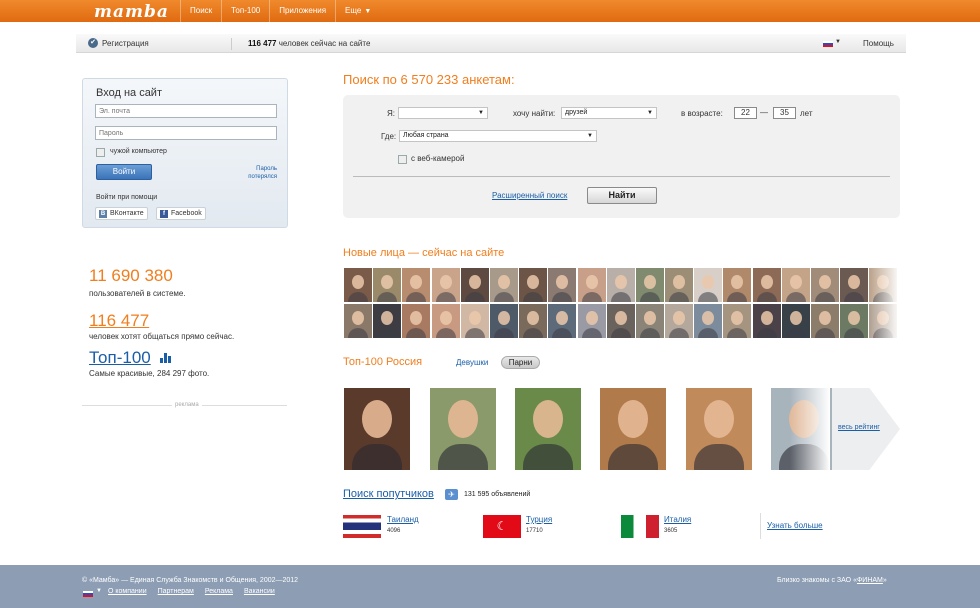 The height and width of the screenshot is (608, 980). What do you see at coordinates (795, 525) in the screenshot?
I see `learn-more-link: Узнать больше` at bounding box center [795, 525].